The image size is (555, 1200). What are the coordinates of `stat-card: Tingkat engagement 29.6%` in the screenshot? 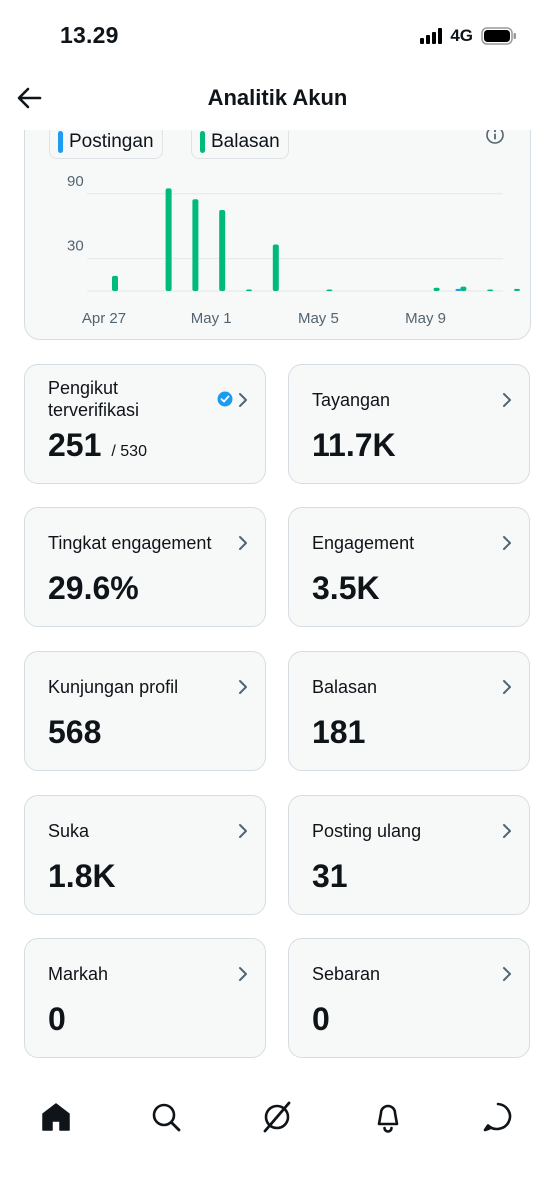 It's located at (145, 567).